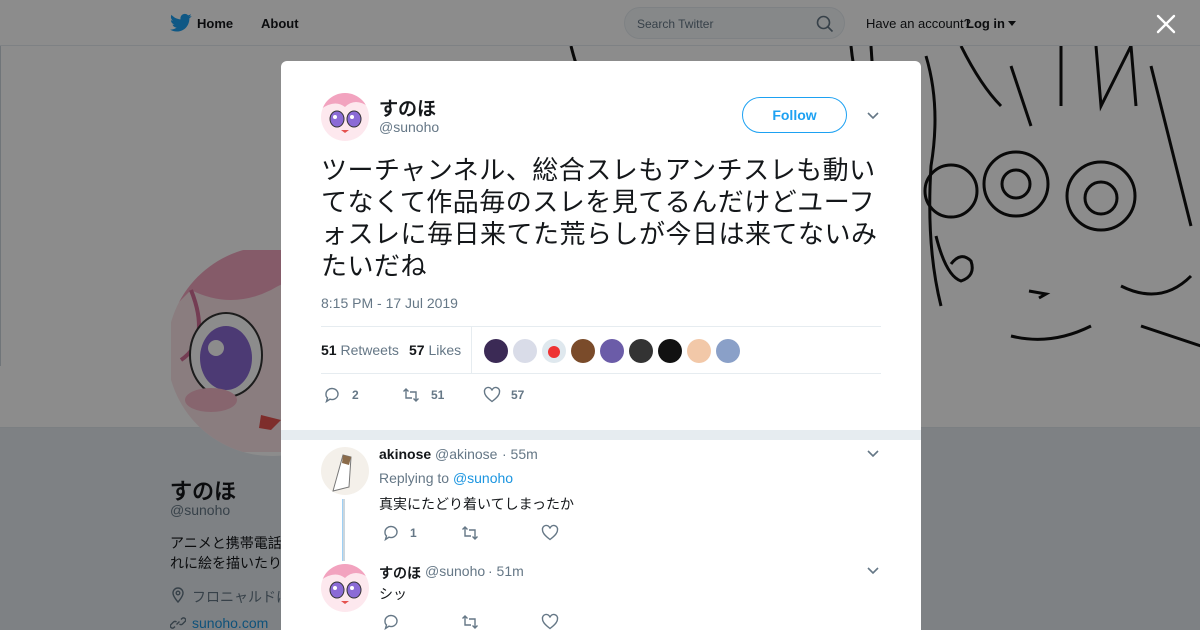  Describe the element at coordinates (414, 478) in the screenshot. I see `replying-to-prefix: Replying to` at that location.